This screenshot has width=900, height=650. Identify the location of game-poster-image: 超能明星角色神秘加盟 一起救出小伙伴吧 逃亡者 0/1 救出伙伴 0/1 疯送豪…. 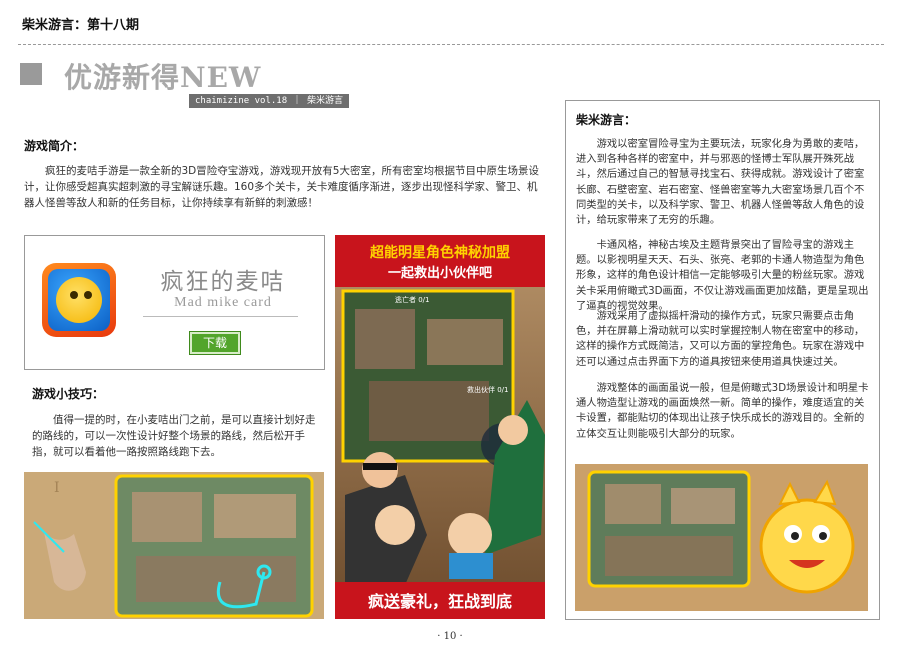
(440, 427).